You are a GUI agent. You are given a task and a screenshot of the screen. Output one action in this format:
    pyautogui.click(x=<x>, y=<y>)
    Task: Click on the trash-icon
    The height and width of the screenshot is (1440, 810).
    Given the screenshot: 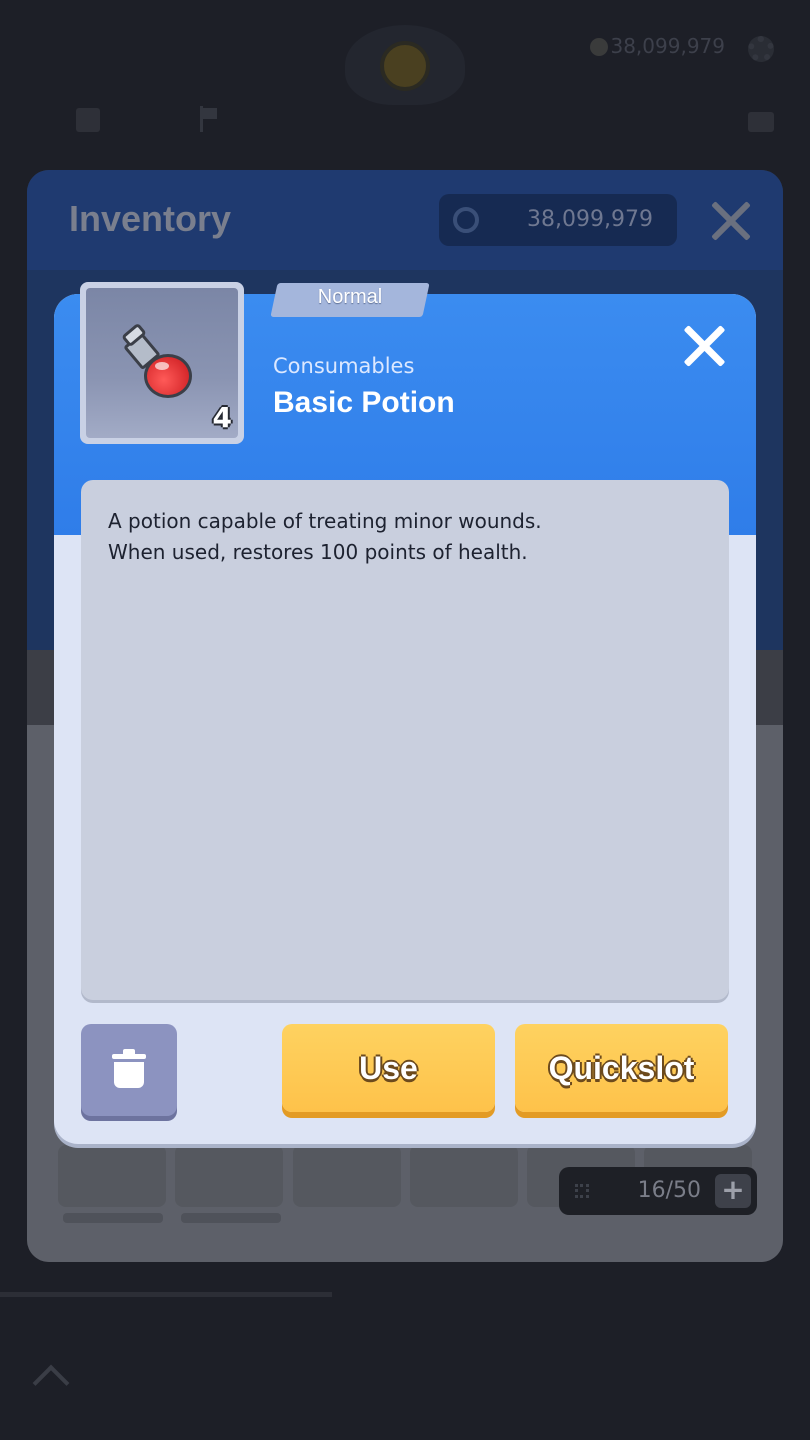 What is the action you would take?
    pyautogui.click(x=129, y=1054)
    